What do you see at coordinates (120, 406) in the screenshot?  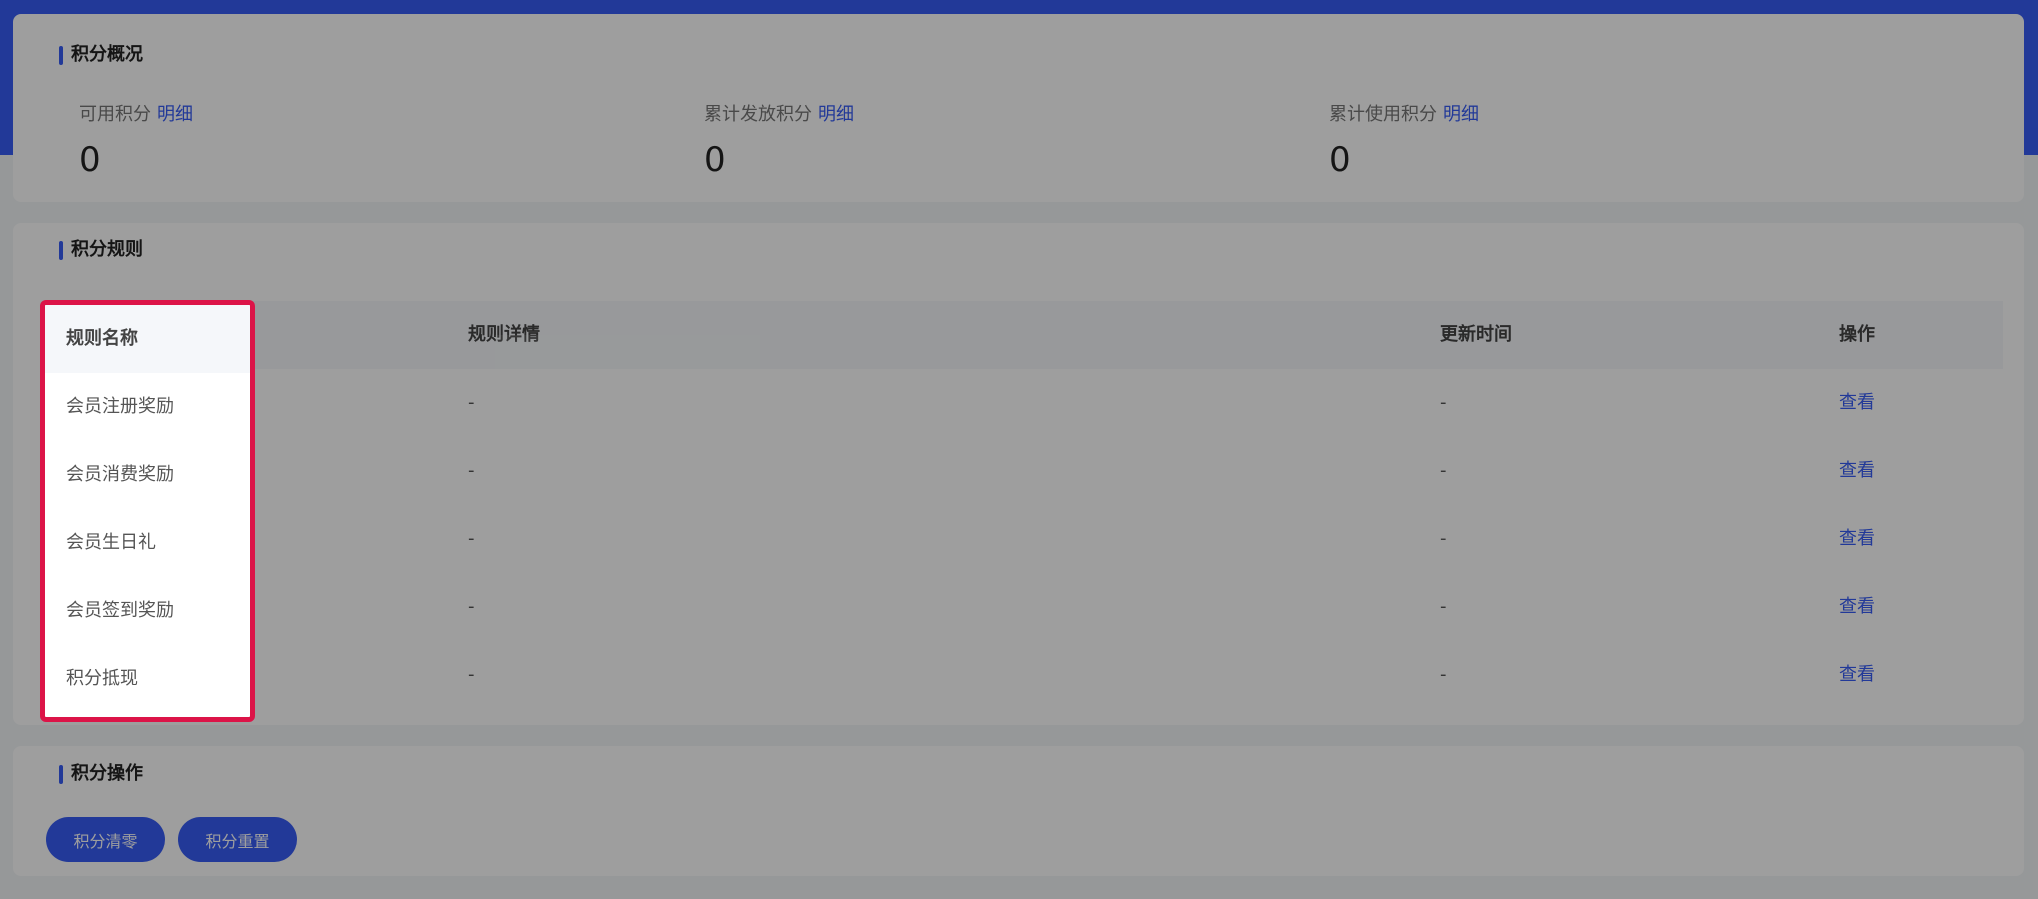 I see `rule-name: 会员注册奖励` at bounding box center [120, 406].